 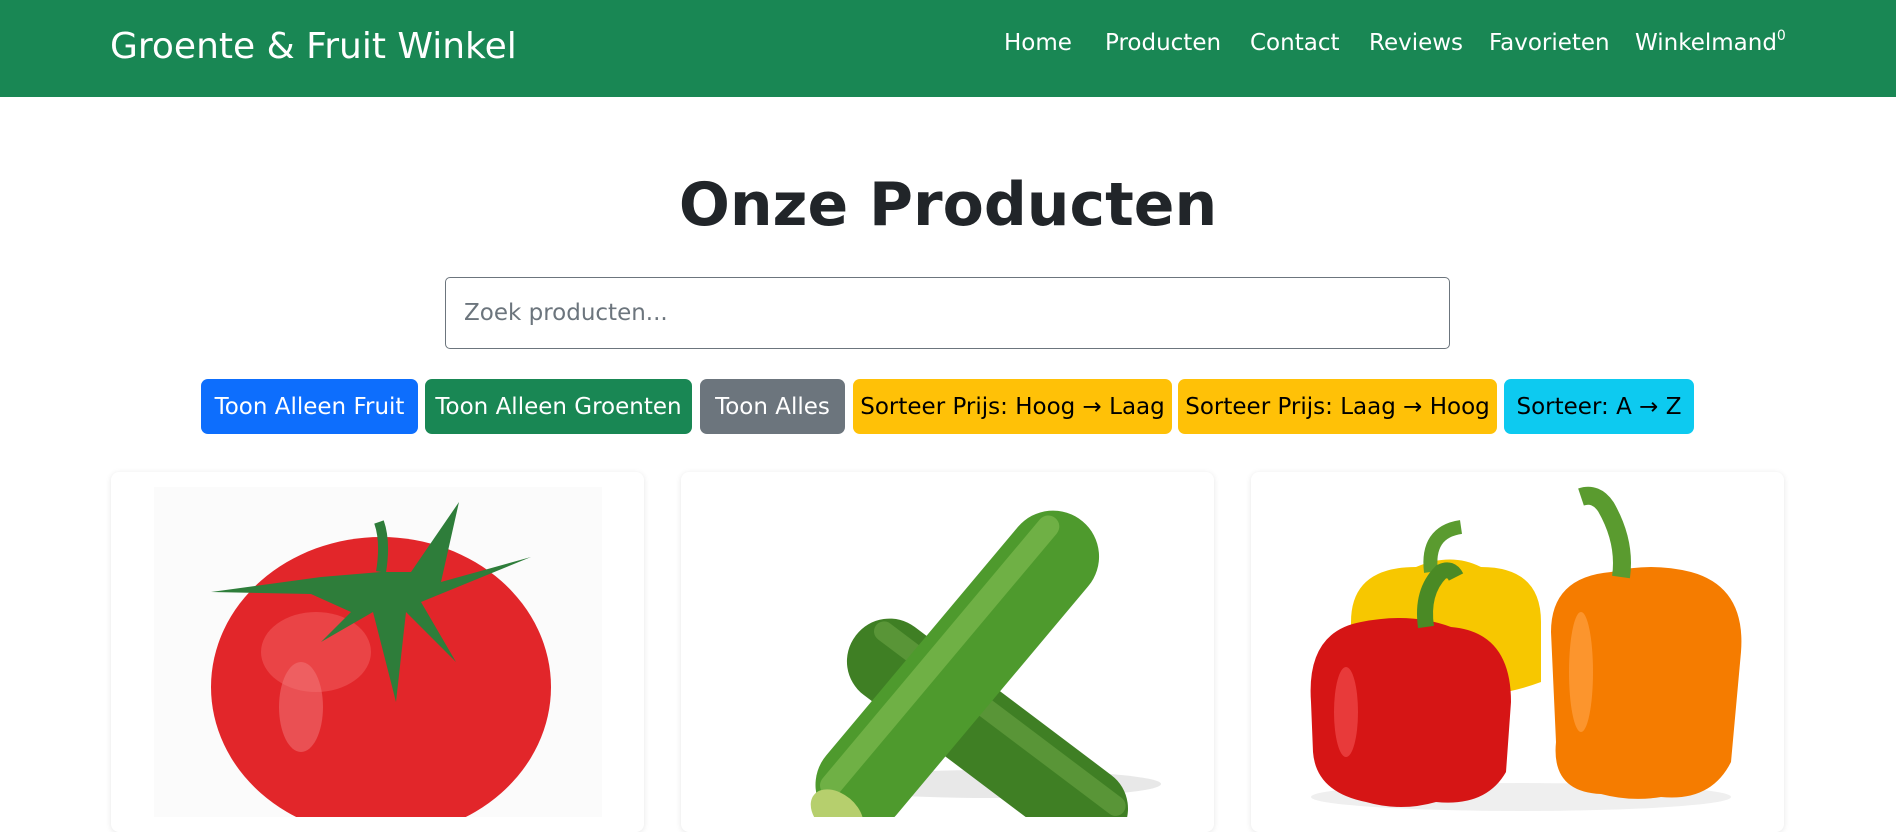 I want to click on tomato-image, so click(x=378, y=652).